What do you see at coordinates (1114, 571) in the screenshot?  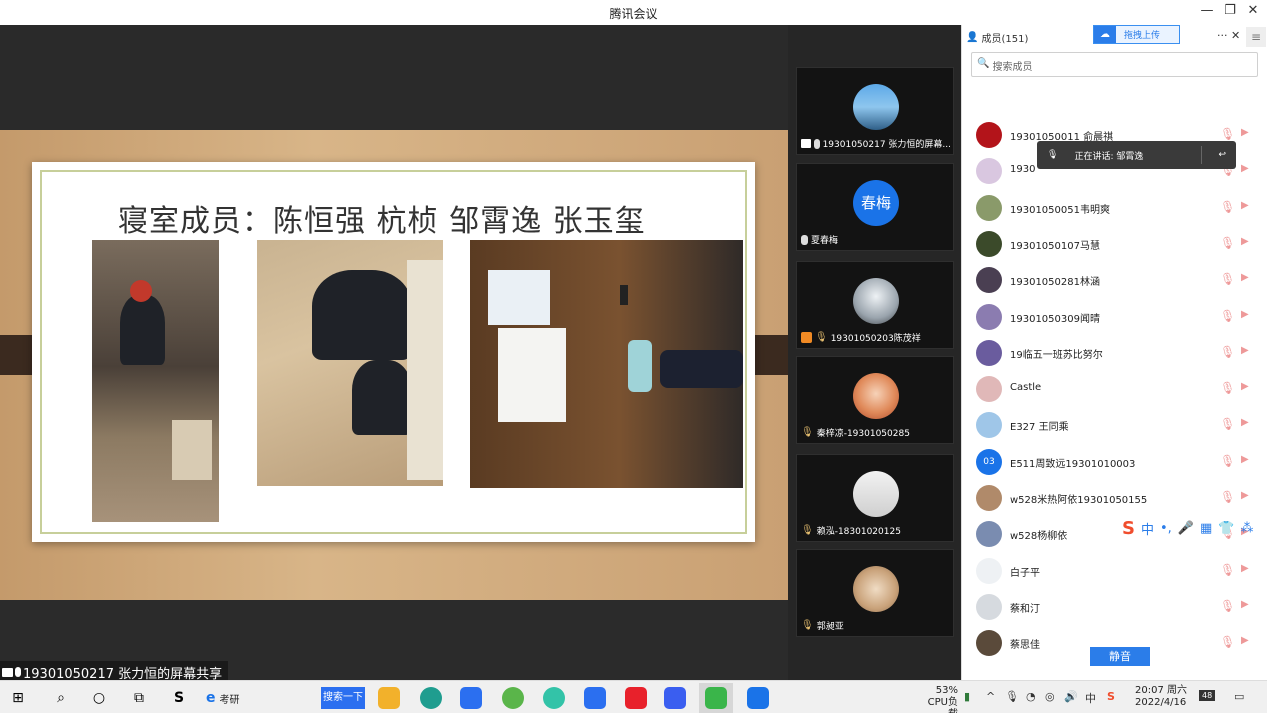 I see `member-row: 白子平 🎙 ▶` at bounding box center [1114, 571].